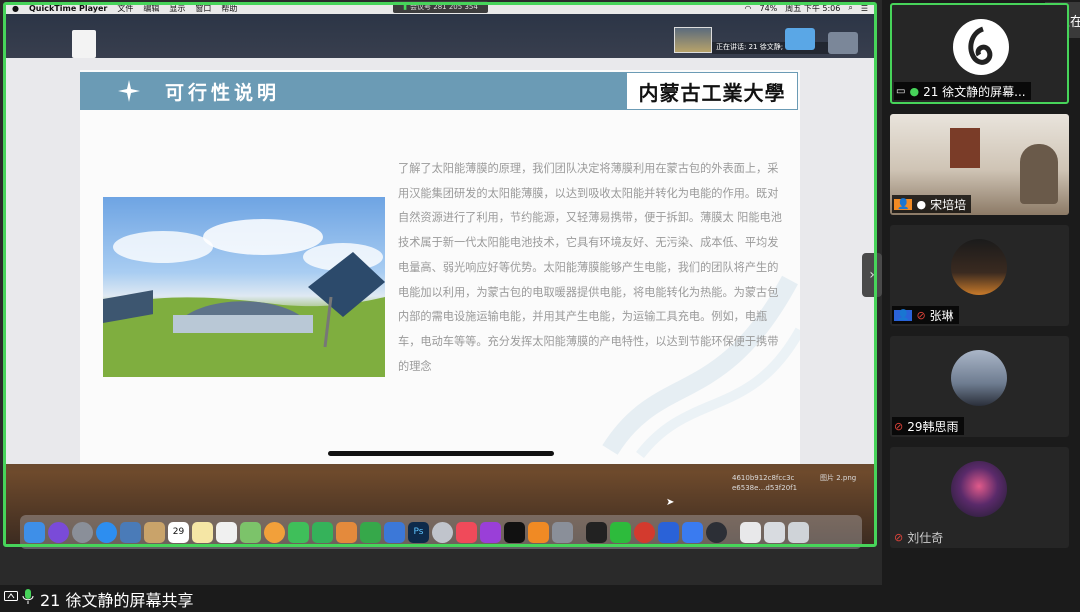 Image resolution: width=1080 pixels, height=612 pixels. I want to click on lark-icon, so click(692, 532).